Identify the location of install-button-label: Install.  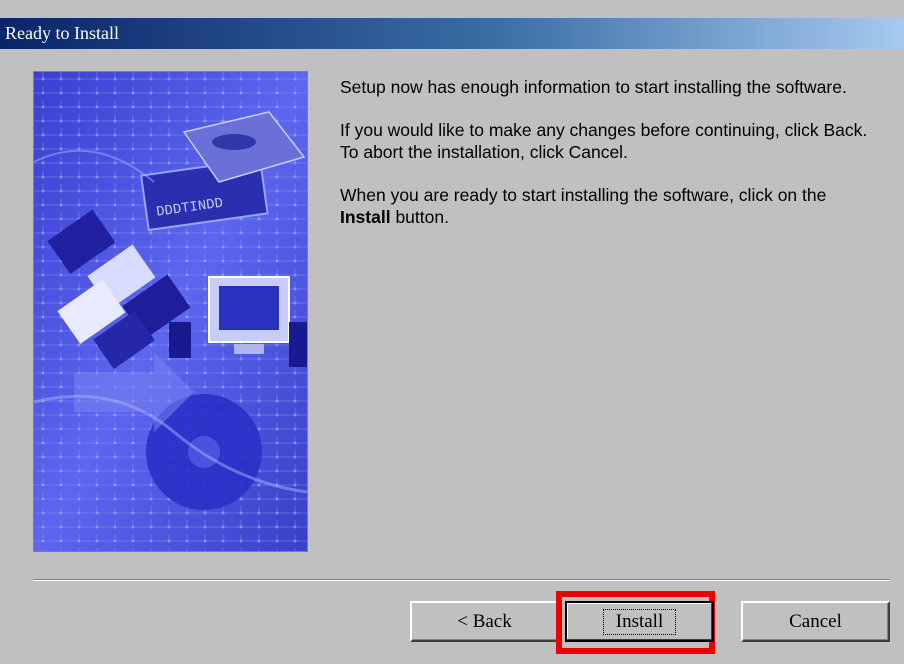
(639, 621).